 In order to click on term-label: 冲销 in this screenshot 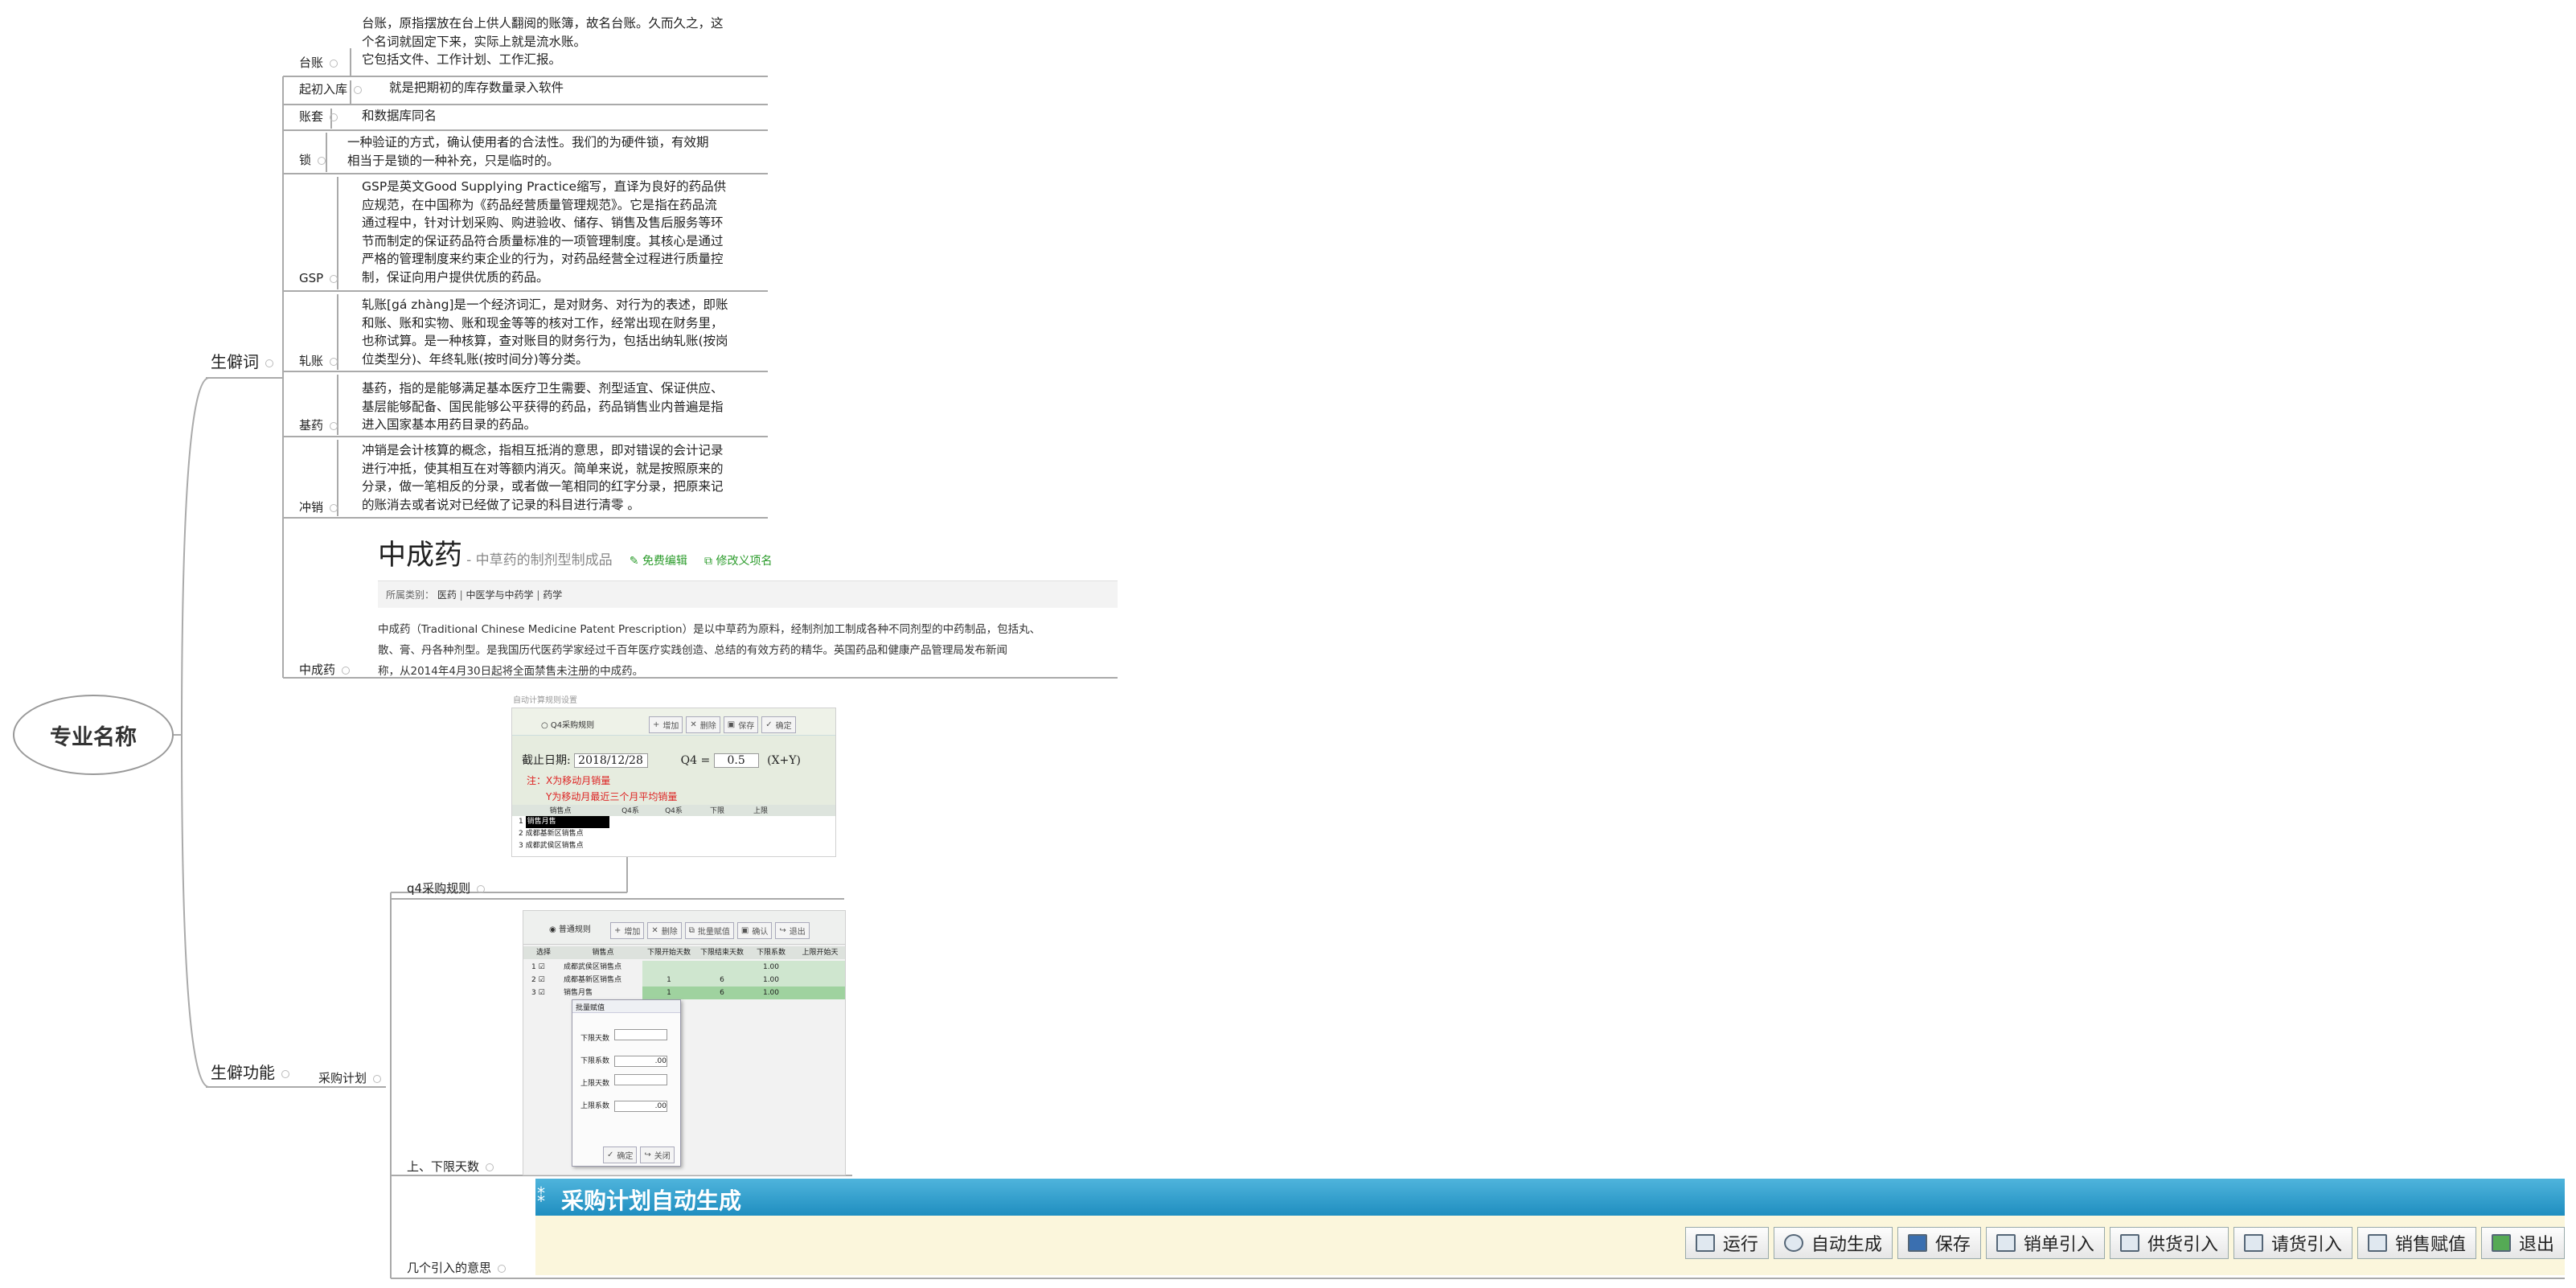, I will do `click(311, 508)`.